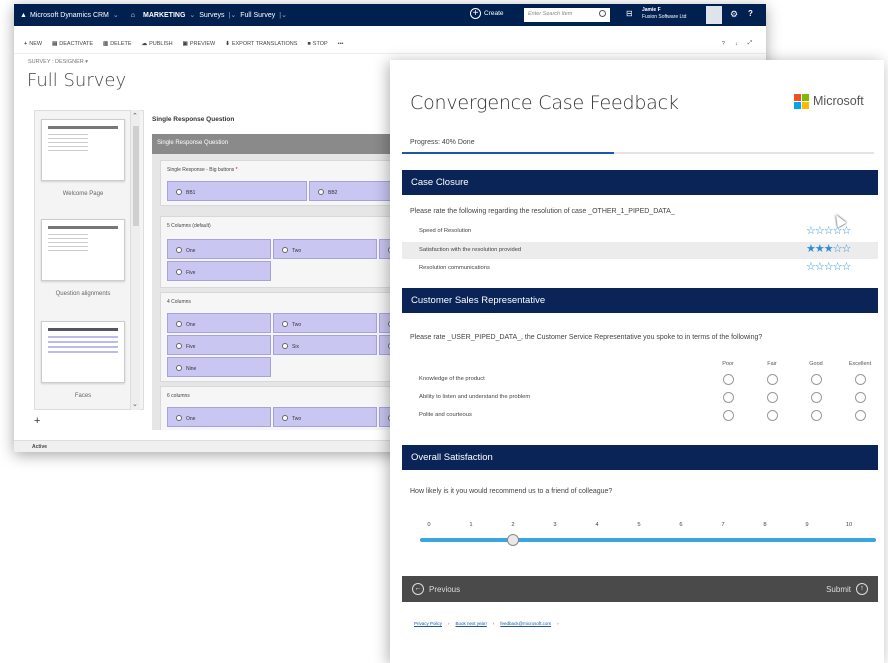 This screenshot has height=663, width=888. Describe the element at coordinates (164, 15) in the screenshot. I see `nav-area: MARKETING` at that location.